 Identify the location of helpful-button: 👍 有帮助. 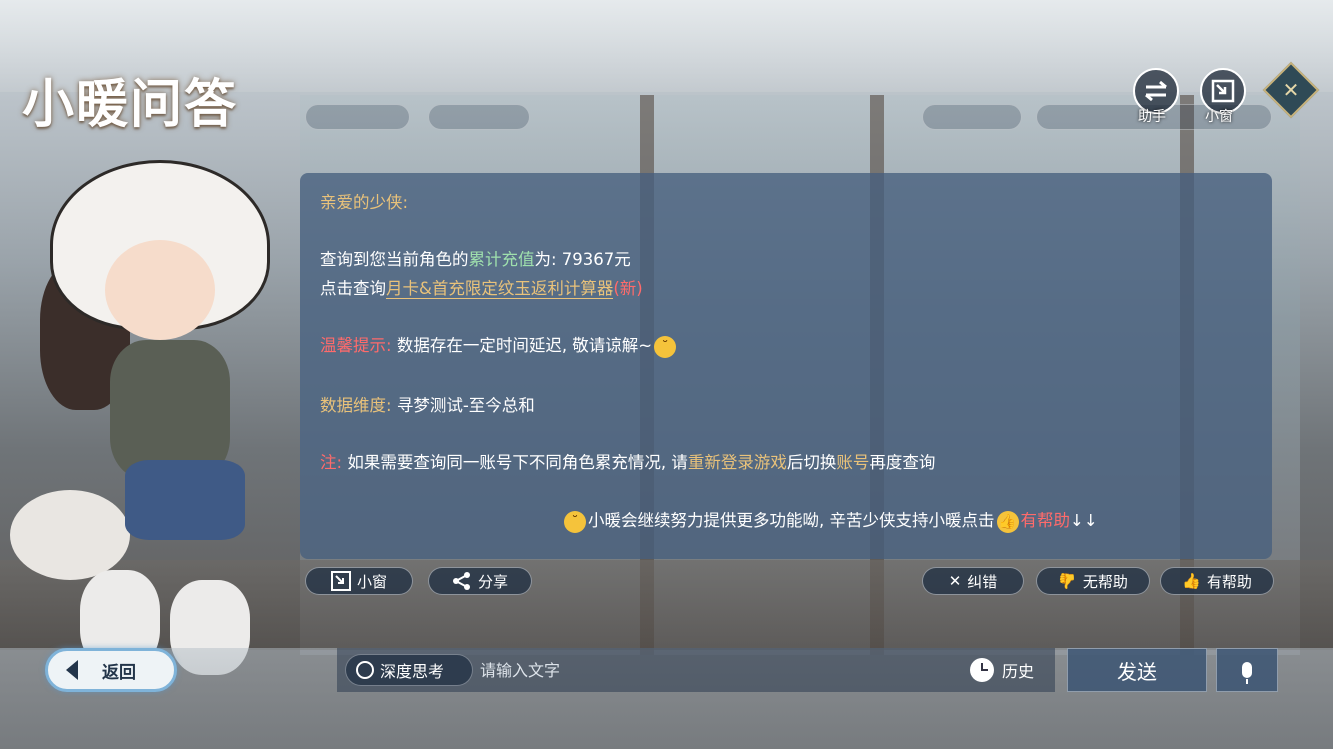
(1217, 581).